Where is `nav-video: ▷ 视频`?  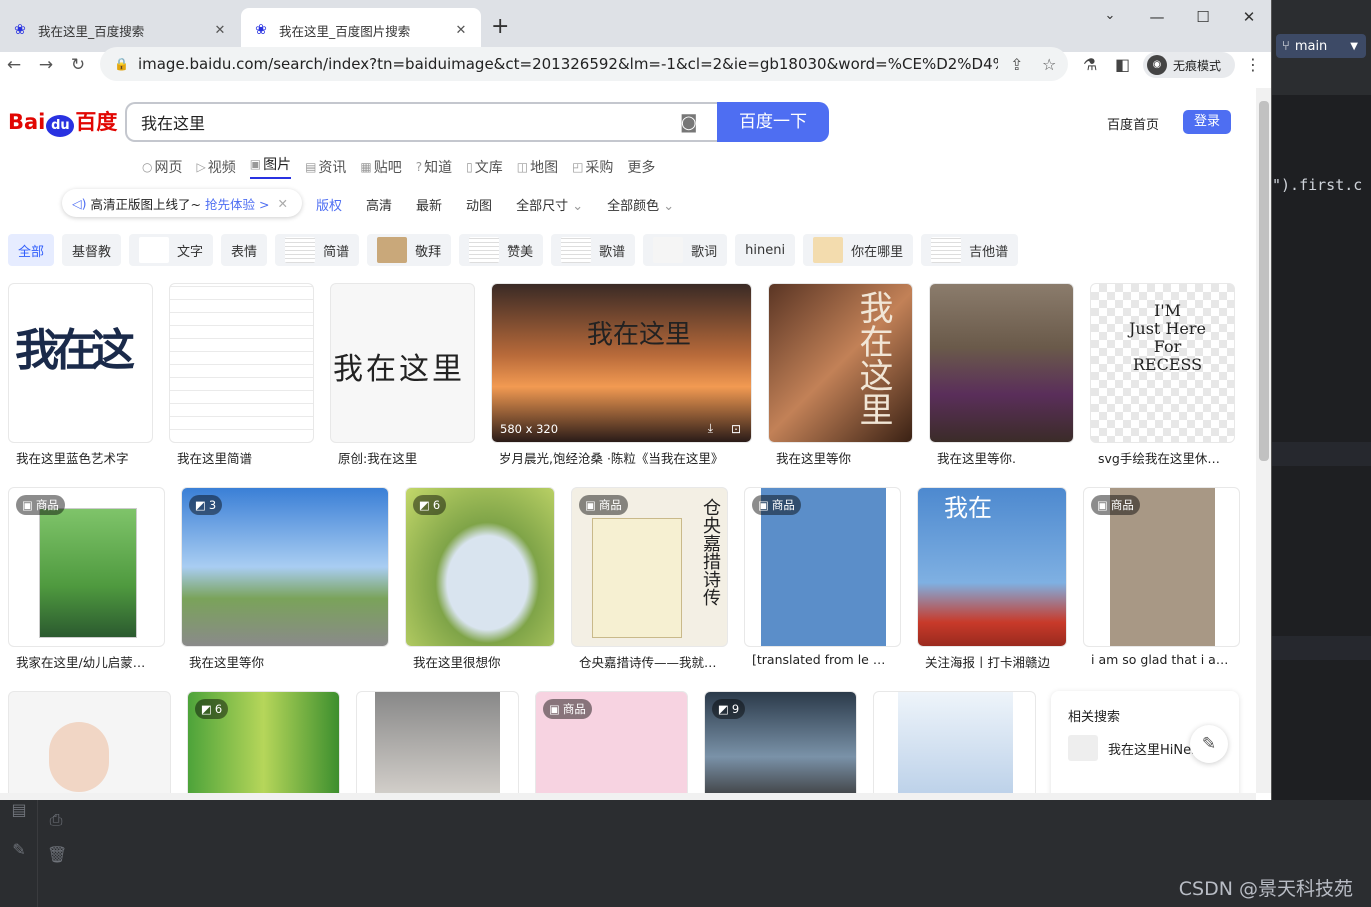
nav-video: ▷ 视频 is located at coordinates (215, 166).